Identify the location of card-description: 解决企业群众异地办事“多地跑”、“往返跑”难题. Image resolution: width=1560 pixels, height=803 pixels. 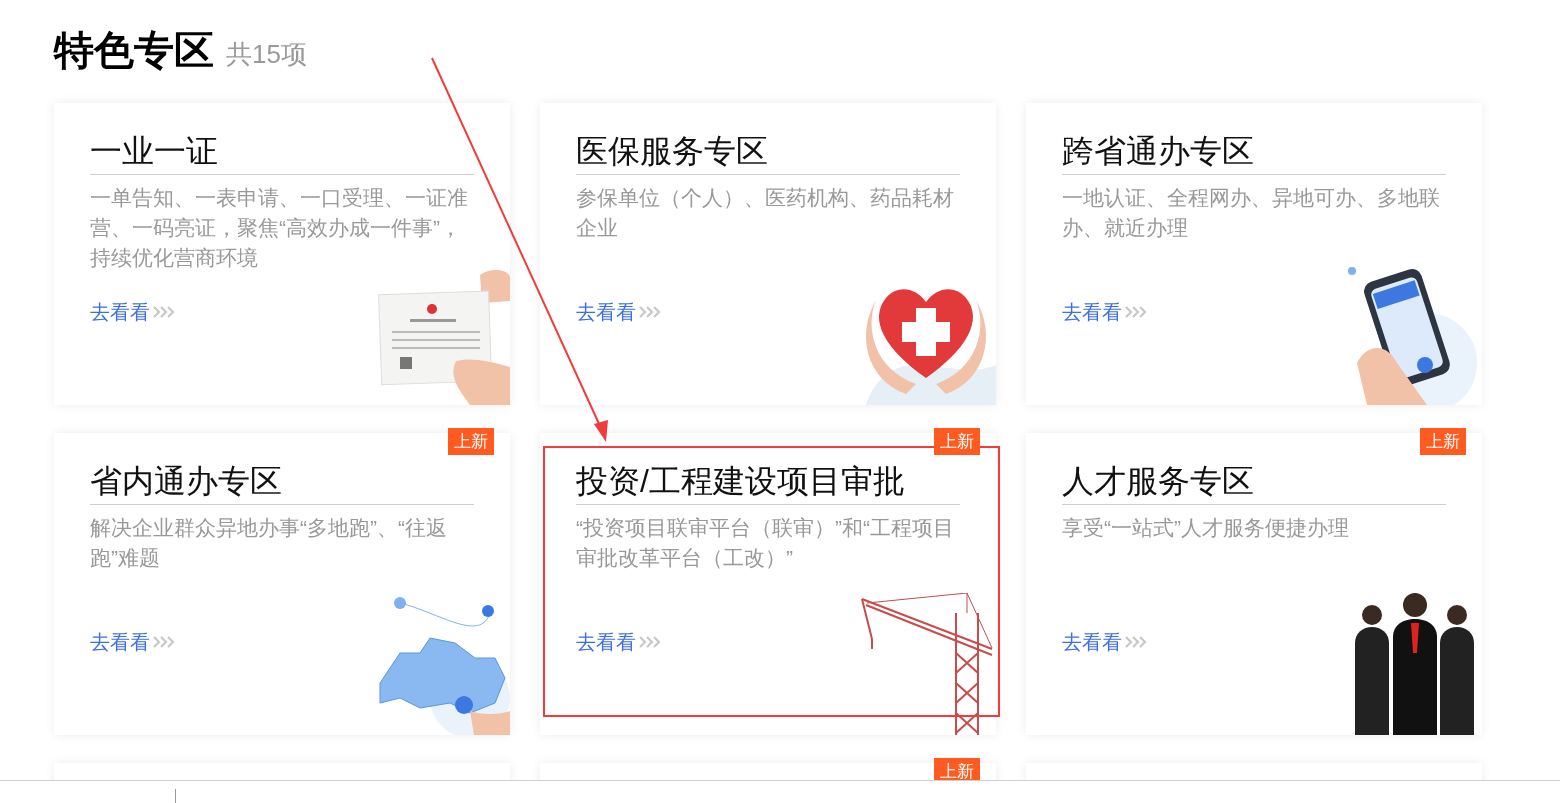
(269, 543).